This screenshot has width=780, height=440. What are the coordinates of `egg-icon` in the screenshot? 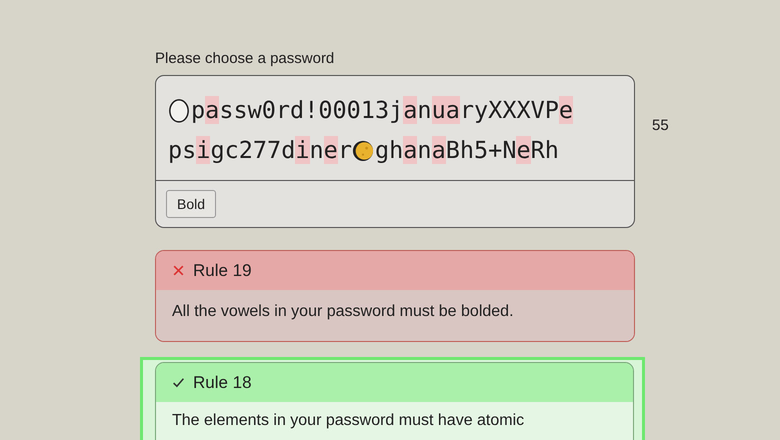 It's located at (179, 110).